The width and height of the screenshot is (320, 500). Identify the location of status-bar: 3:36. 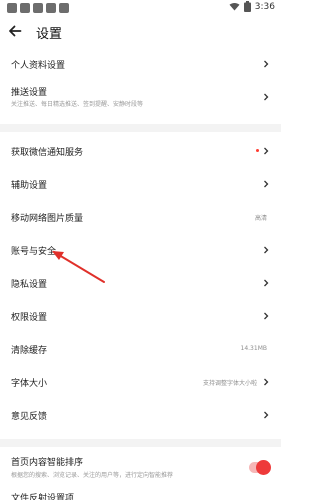
(140, 8).